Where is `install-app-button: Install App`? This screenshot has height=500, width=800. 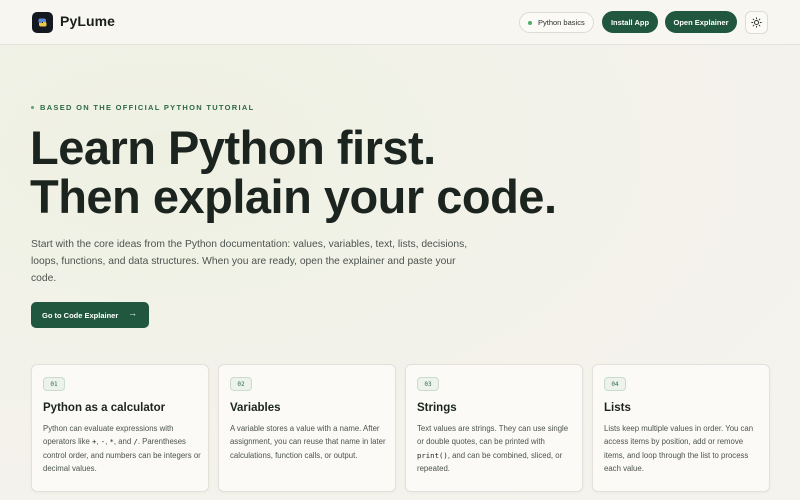 install-app-button: Install App is located at coordinates (630, 22).